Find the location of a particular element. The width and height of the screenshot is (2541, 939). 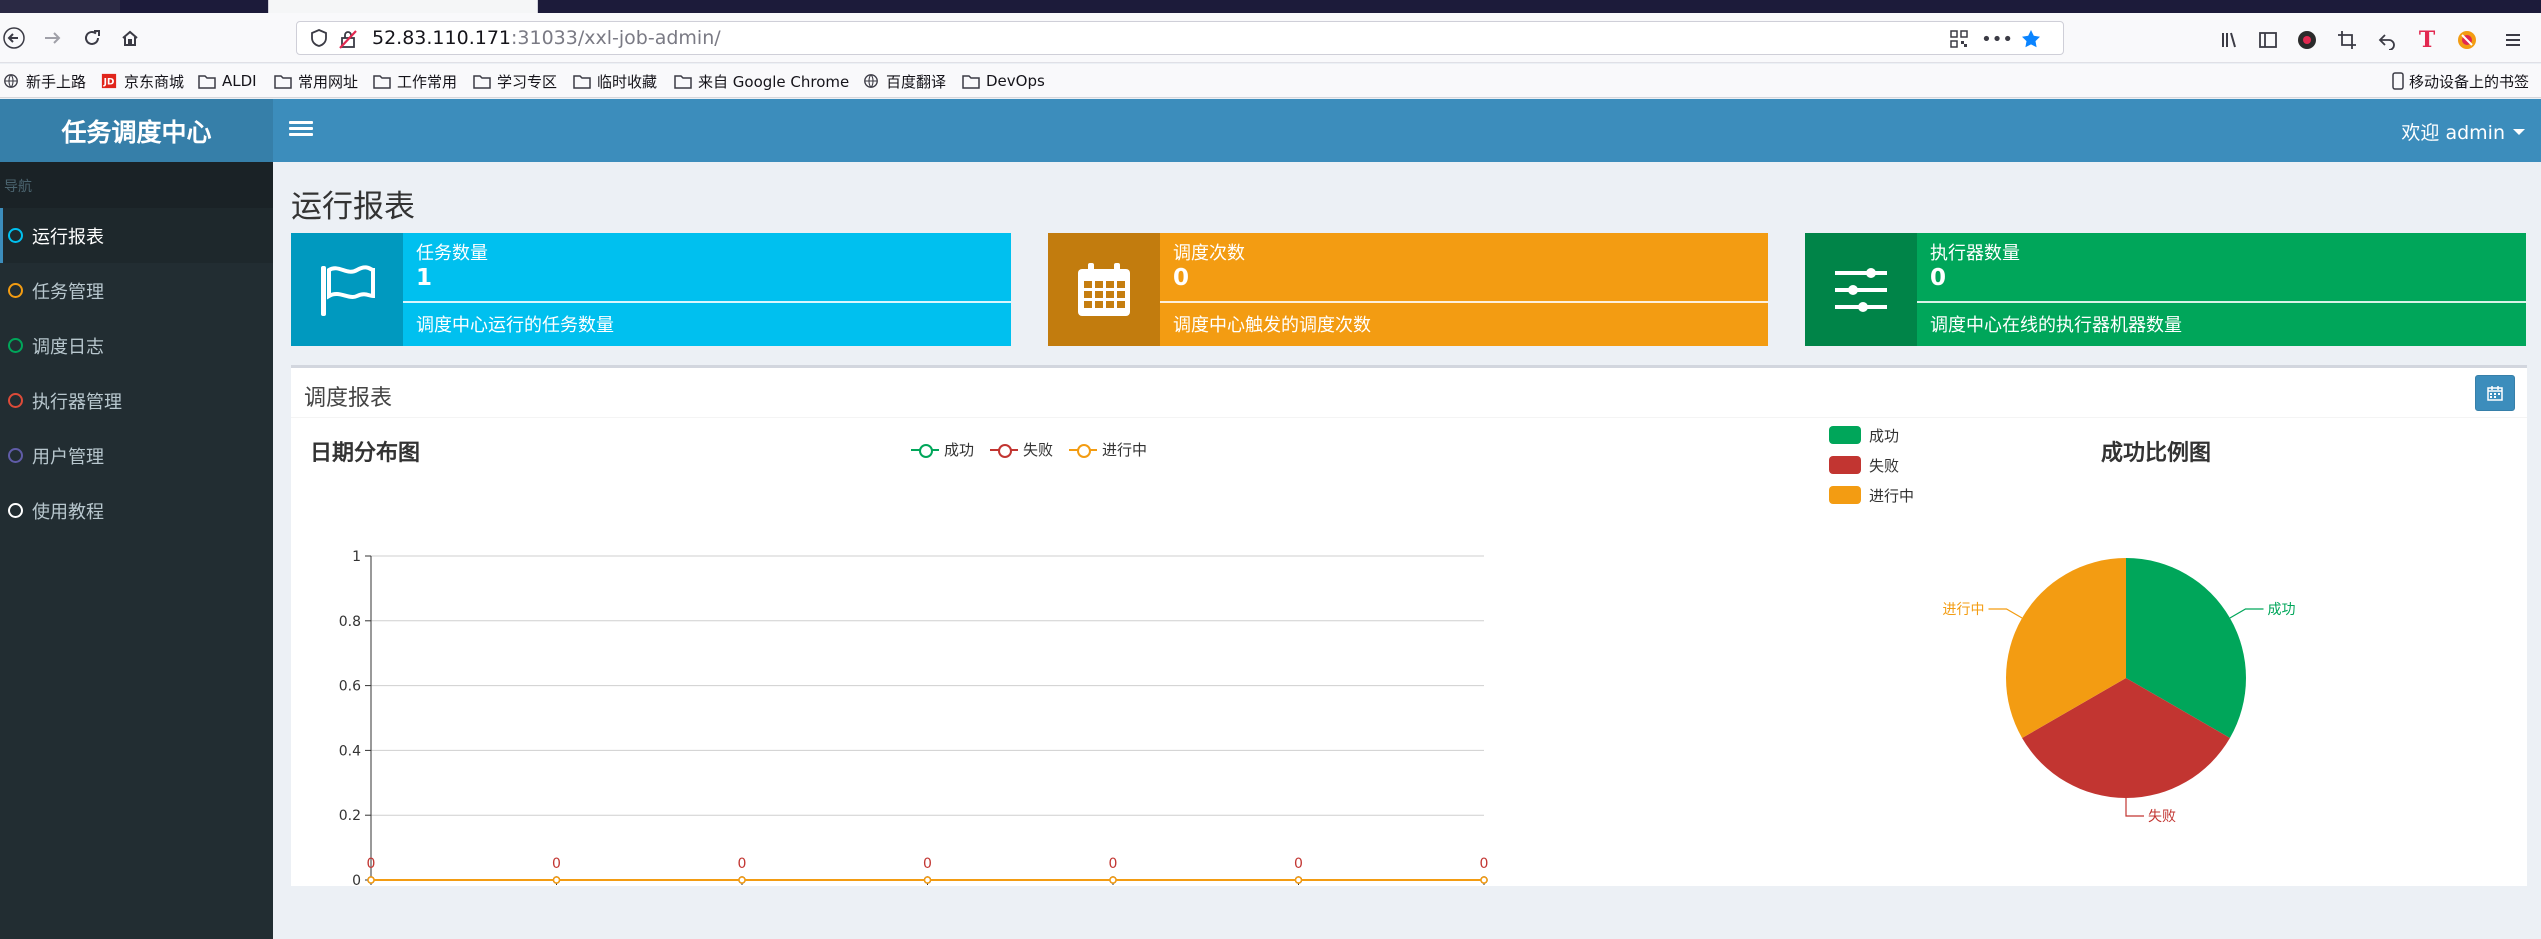

qr-code-icon is located at coordinates (1959, 39).